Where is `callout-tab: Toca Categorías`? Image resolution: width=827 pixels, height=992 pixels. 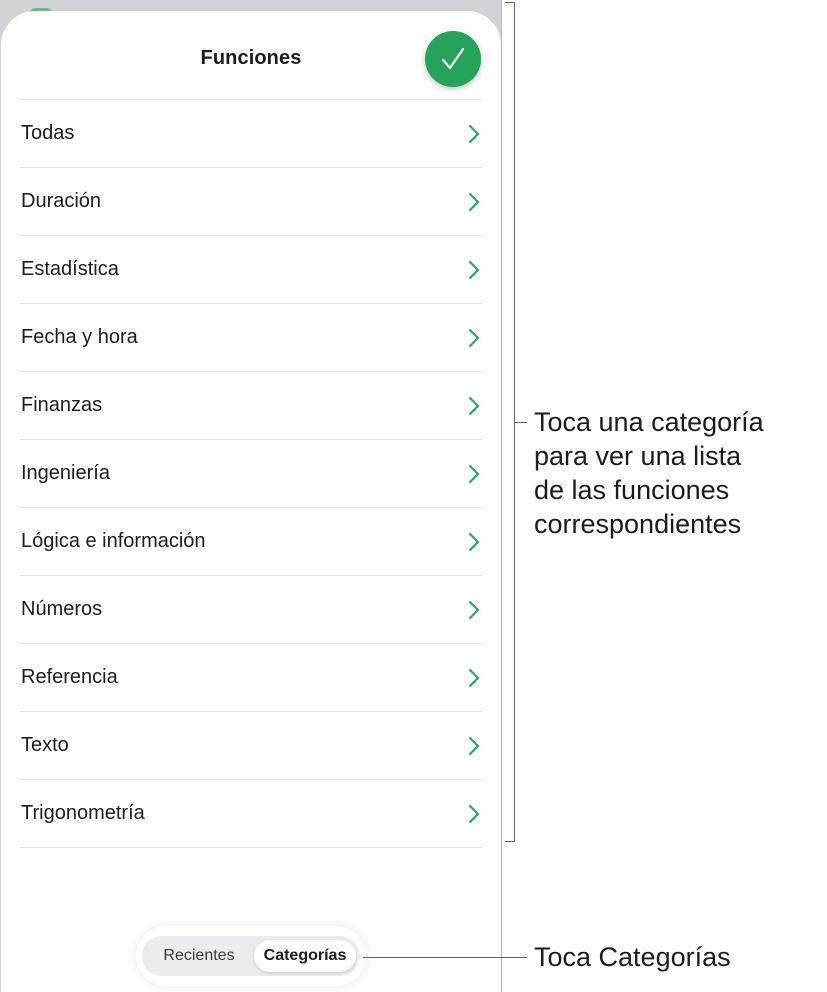
callout-tab: Toca Categorías is located at coordinates (632, 957).